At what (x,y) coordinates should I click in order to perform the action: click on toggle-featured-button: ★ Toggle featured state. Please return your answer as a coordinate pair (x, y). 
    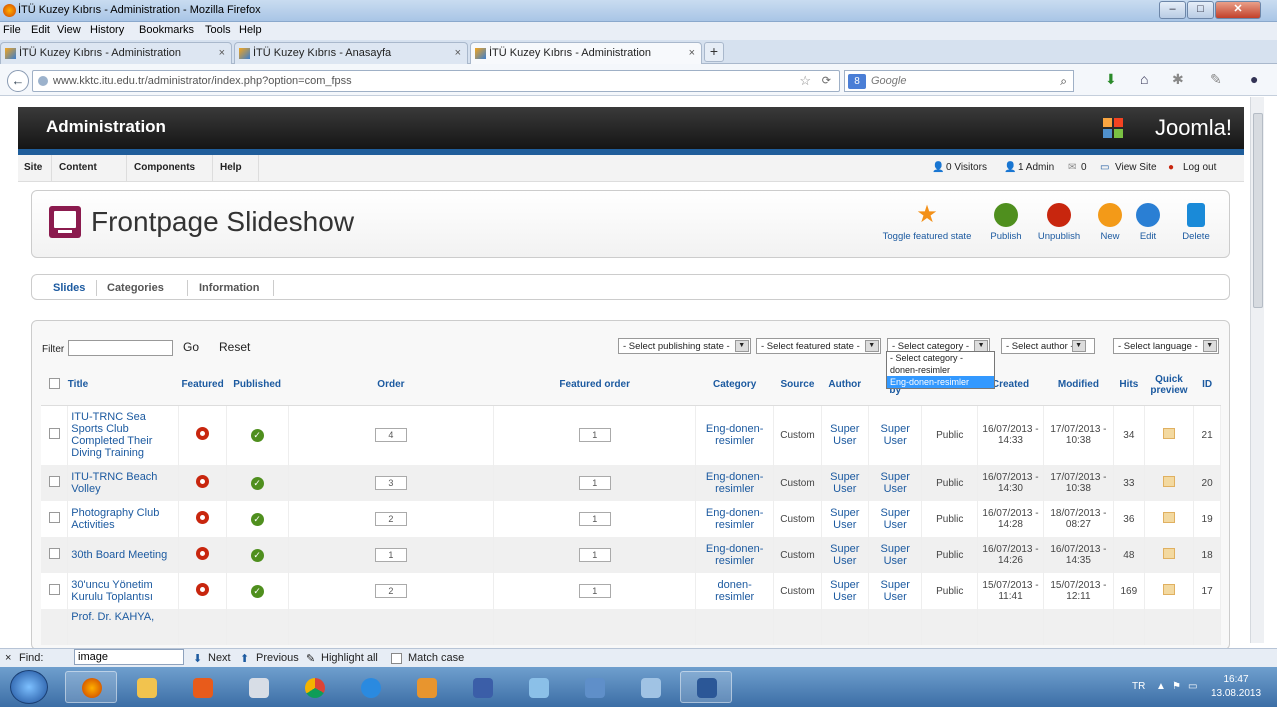
    Looking at the image, I should click on (927, 223).